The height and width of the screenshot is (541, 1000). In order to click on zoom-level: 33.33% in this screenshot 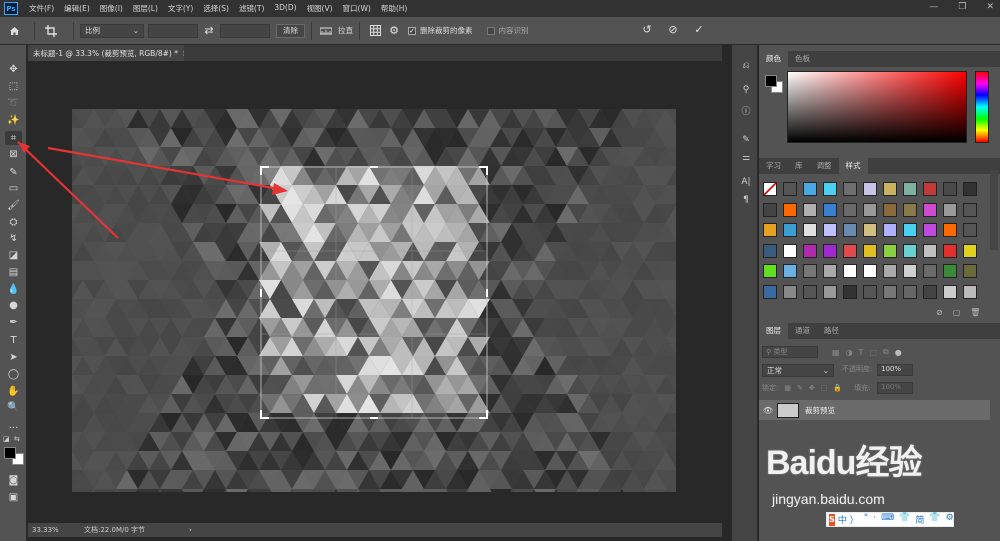, I will do `click(53, 530)`.